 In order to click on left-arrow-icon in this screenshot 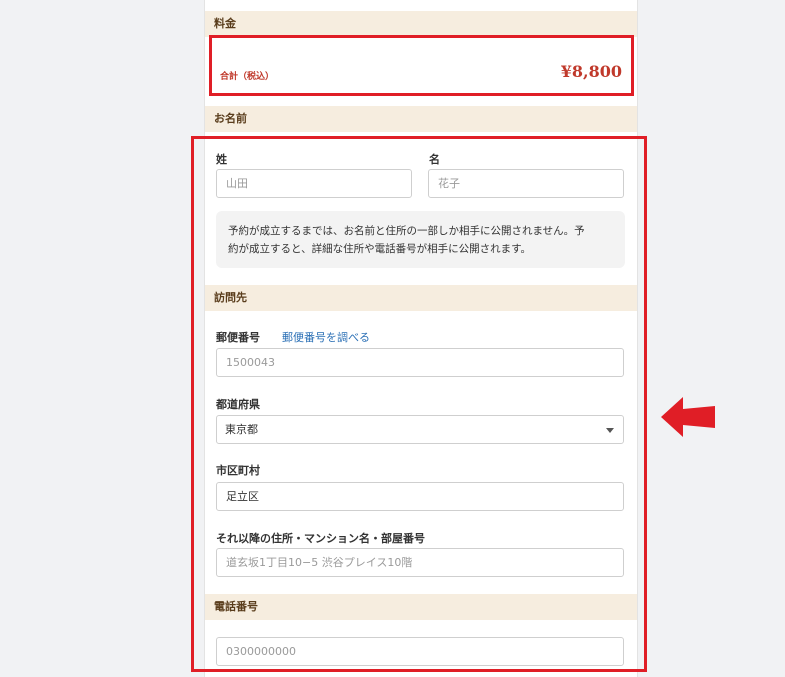, I will do `click(688, 417)`.